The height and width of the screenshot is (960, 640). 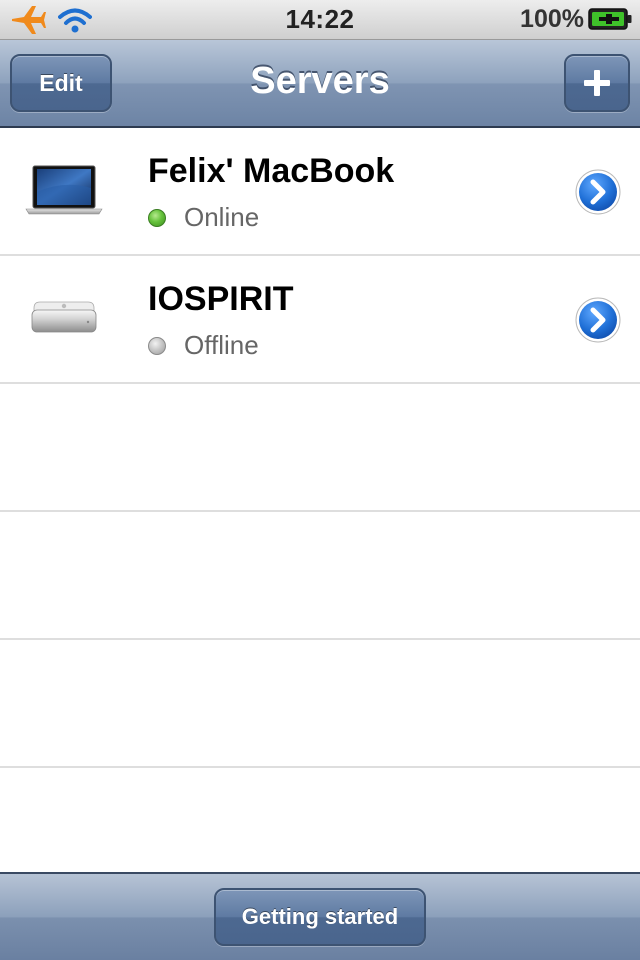 I want to click on edit-button-label: Edit, so click(x=61, y=82).